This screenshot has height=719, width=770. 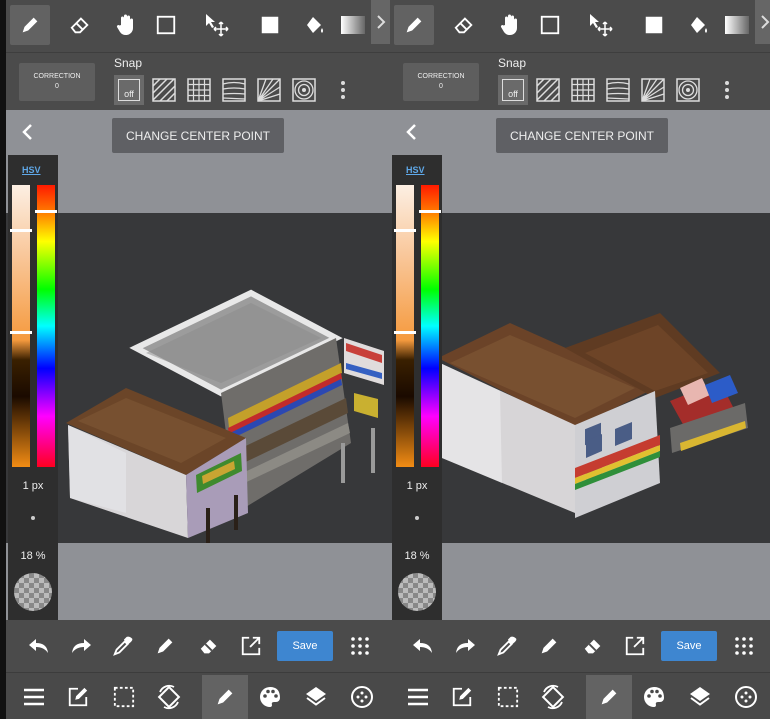 I want to click on correction-label: CORRECTION, so click(x=57, y=76).